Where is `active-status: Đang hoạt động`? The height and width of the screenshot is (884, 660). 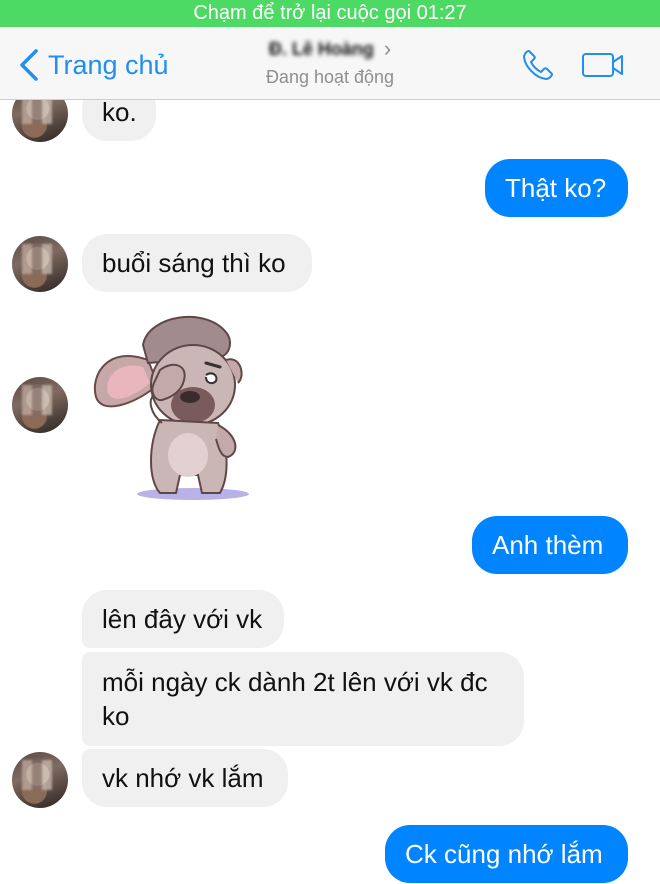
active-status: Đang hoạt động is located at coordinates (330, 77).